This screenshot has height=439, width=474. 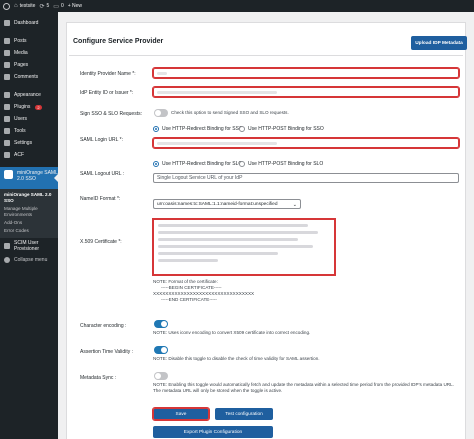 What do you see at coordinates (29, 178) in the screenshot?
I see `sidebar-item-miniorange: miniOrange SAML 2.0 SSO` at bounding box center [29, 178].